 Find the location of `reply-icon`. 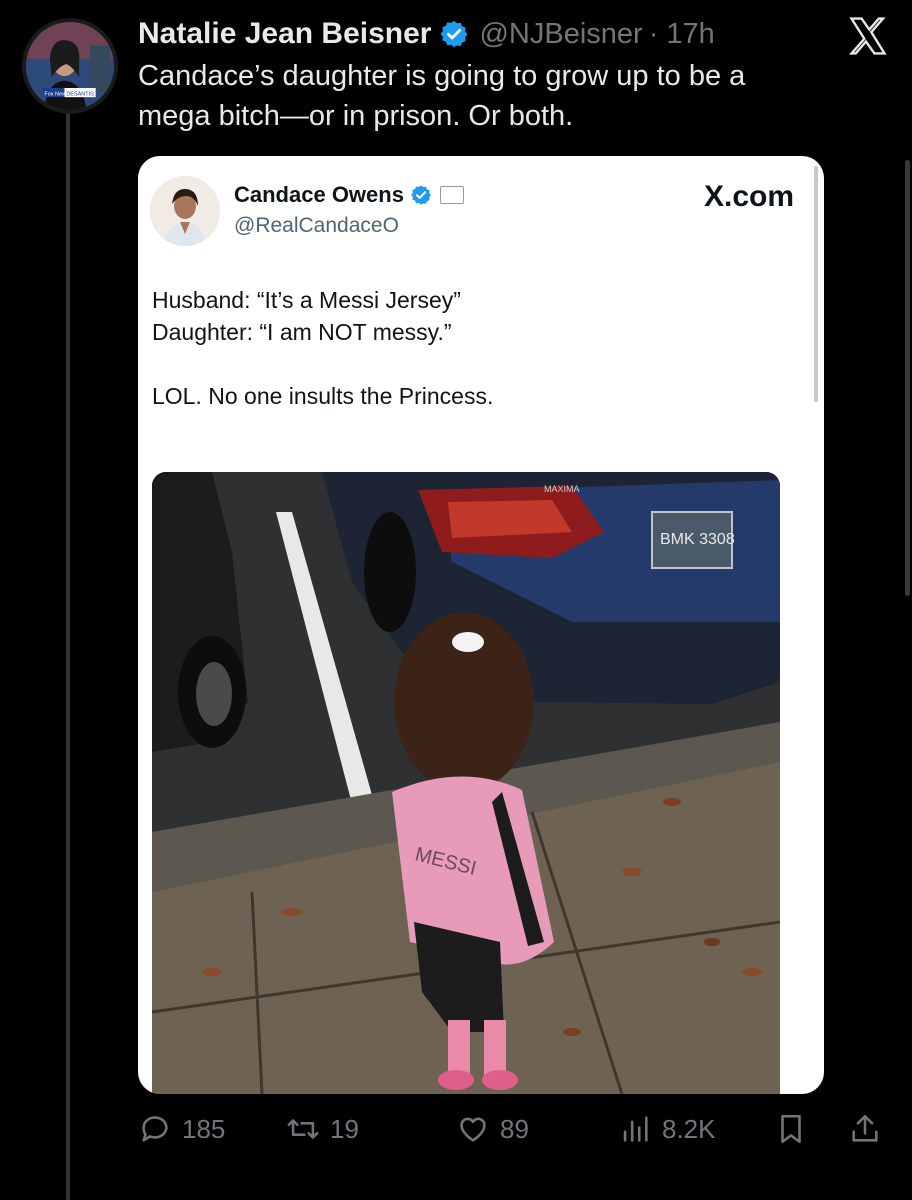

reply-icon is located at coordinates (155, 1129).